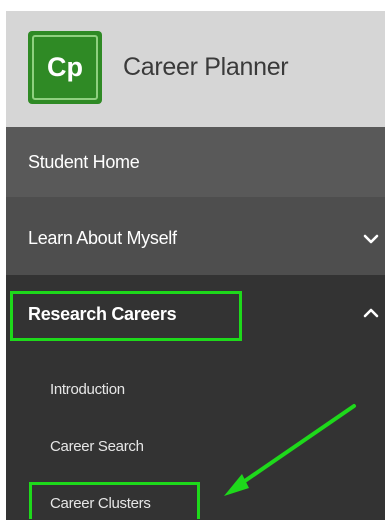  Describe the element at coordinates (100, 503) in the screenshot. I see `nav-subitem-career-clusters: Career Clusters` at that location.